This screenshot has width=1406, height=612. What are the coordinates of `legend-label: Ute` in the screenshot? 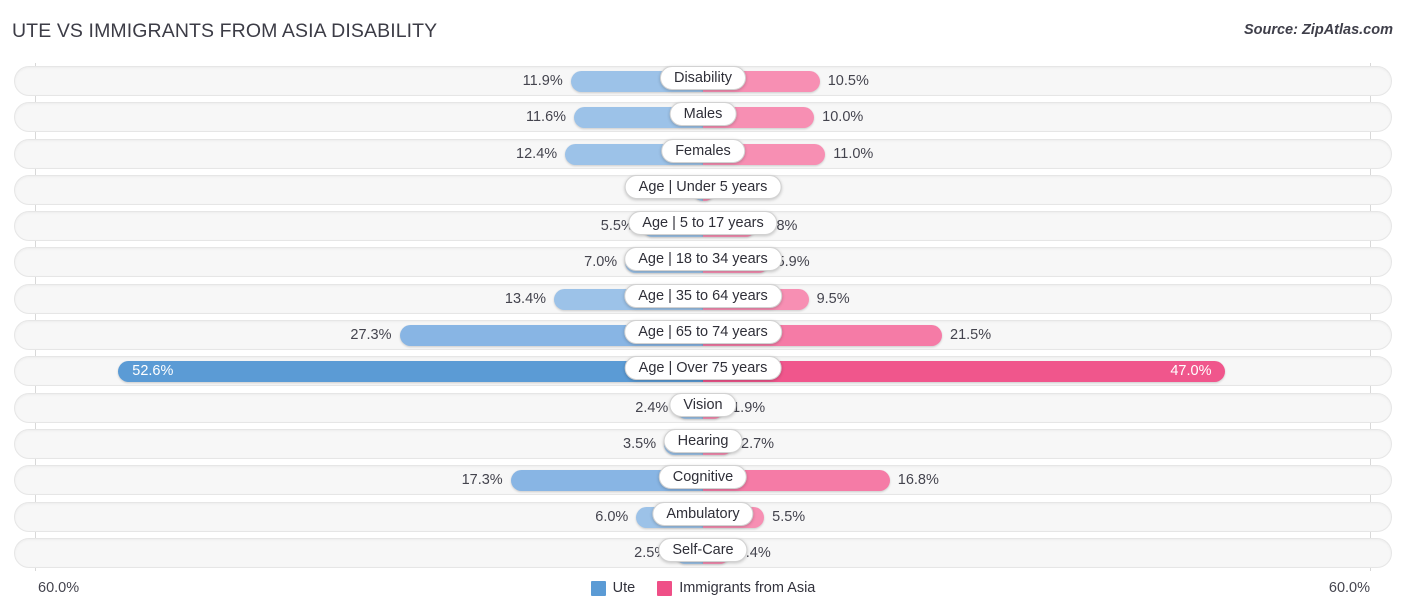 It's located at (624, 588).